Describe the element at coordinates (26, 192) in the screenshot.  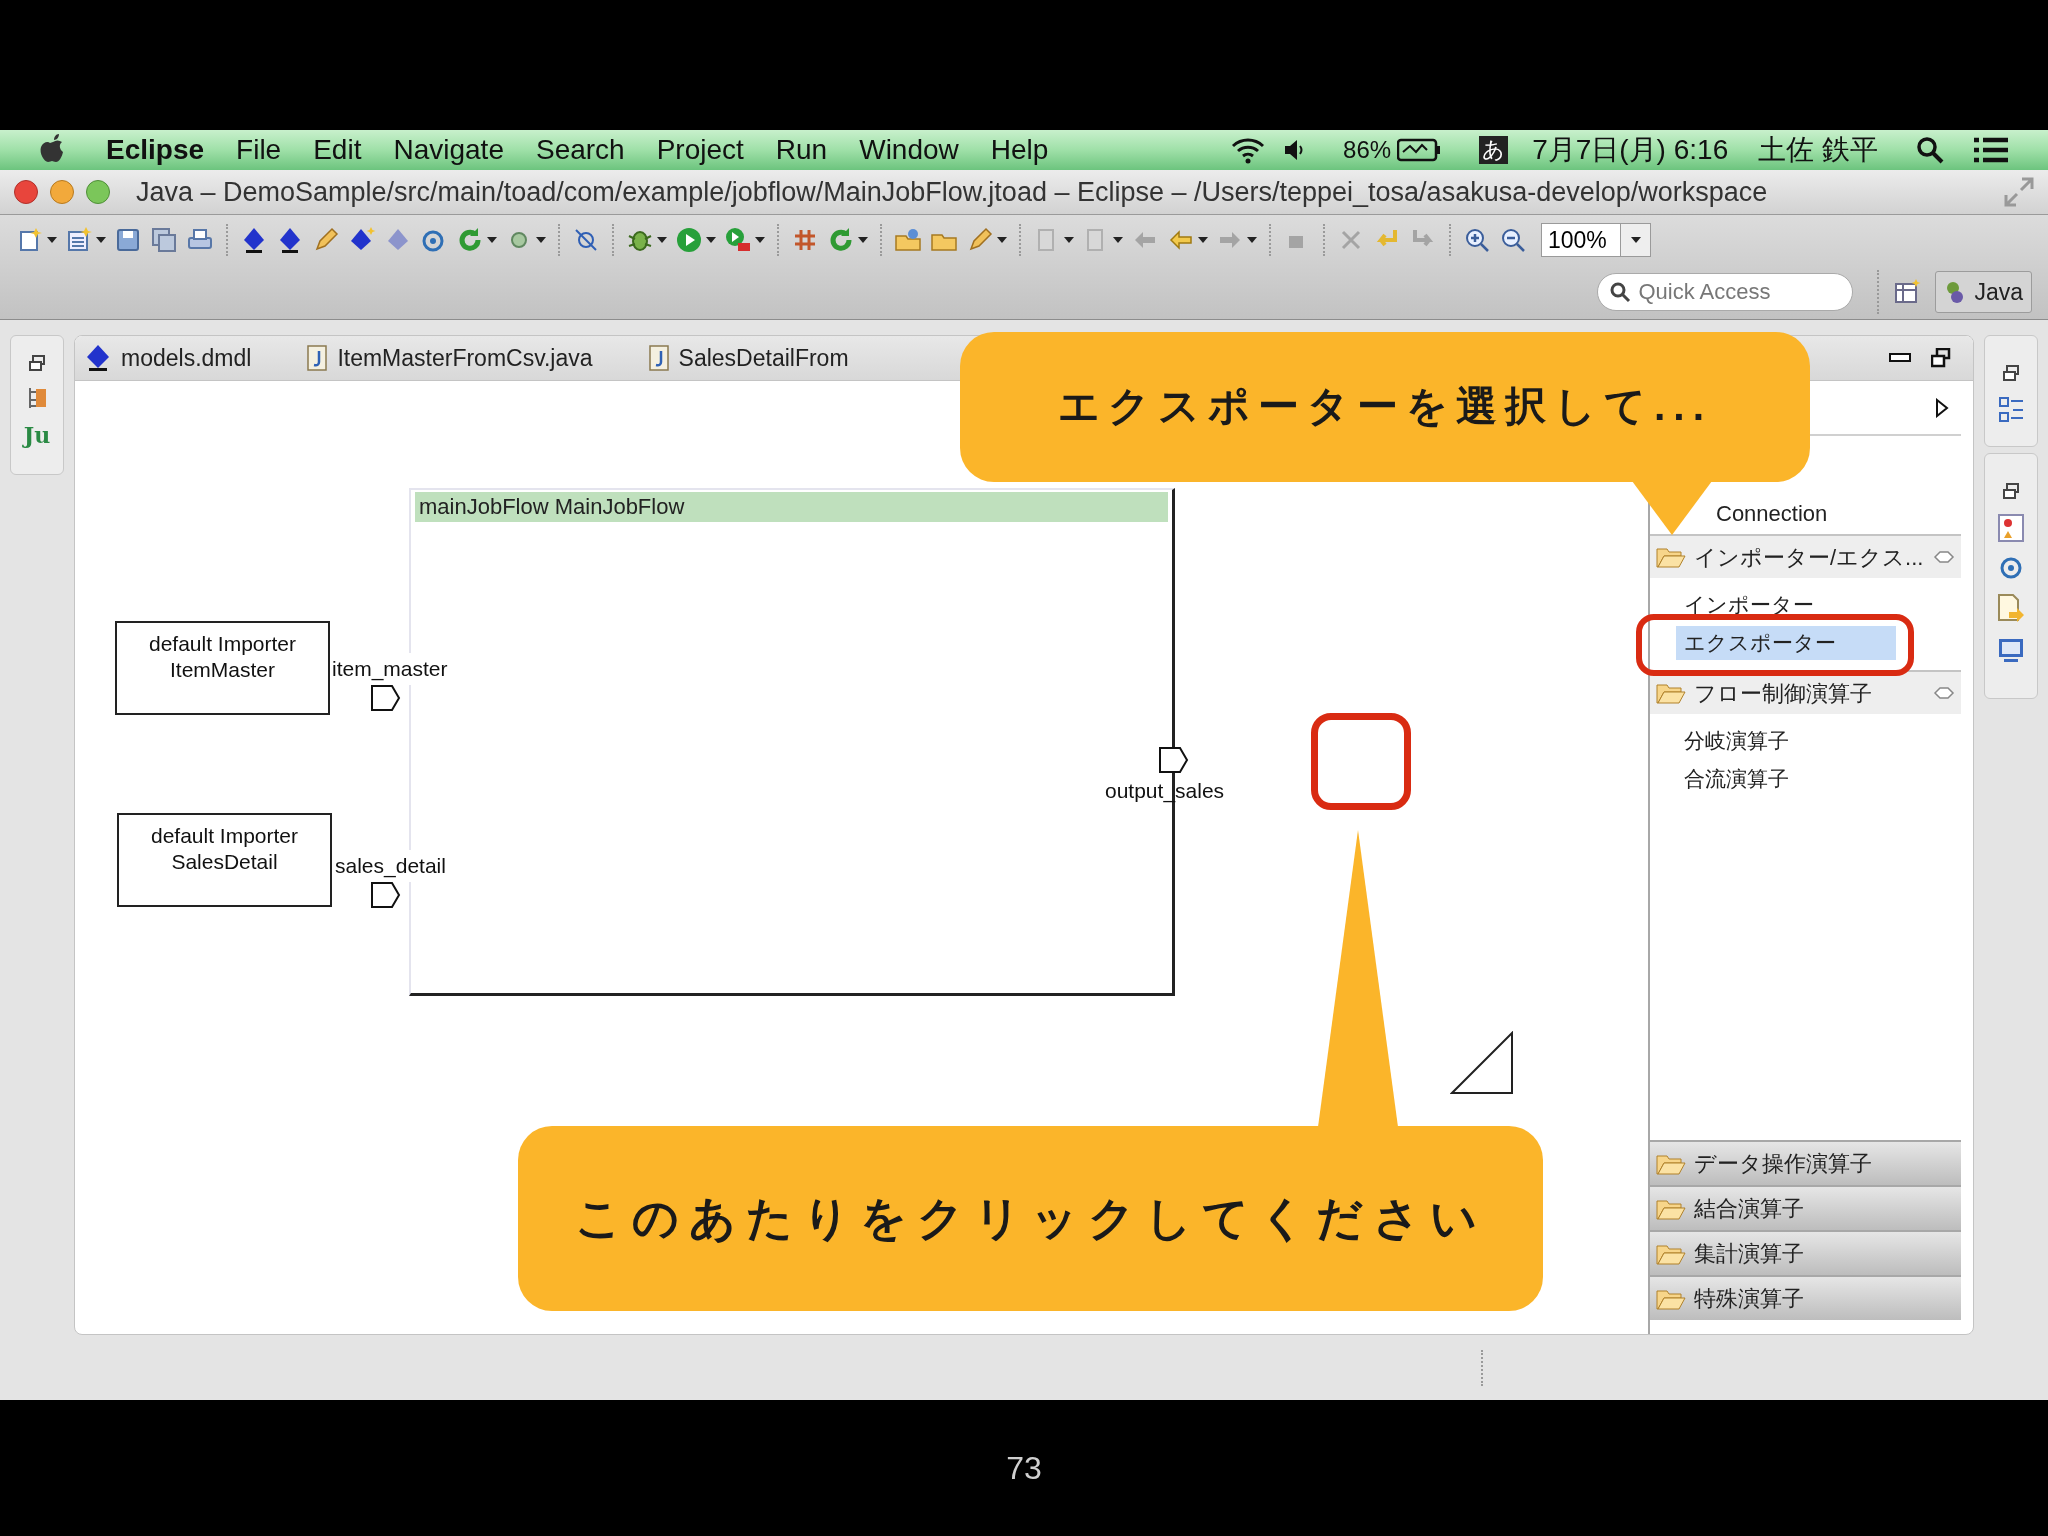
I see `close-button` at that location.